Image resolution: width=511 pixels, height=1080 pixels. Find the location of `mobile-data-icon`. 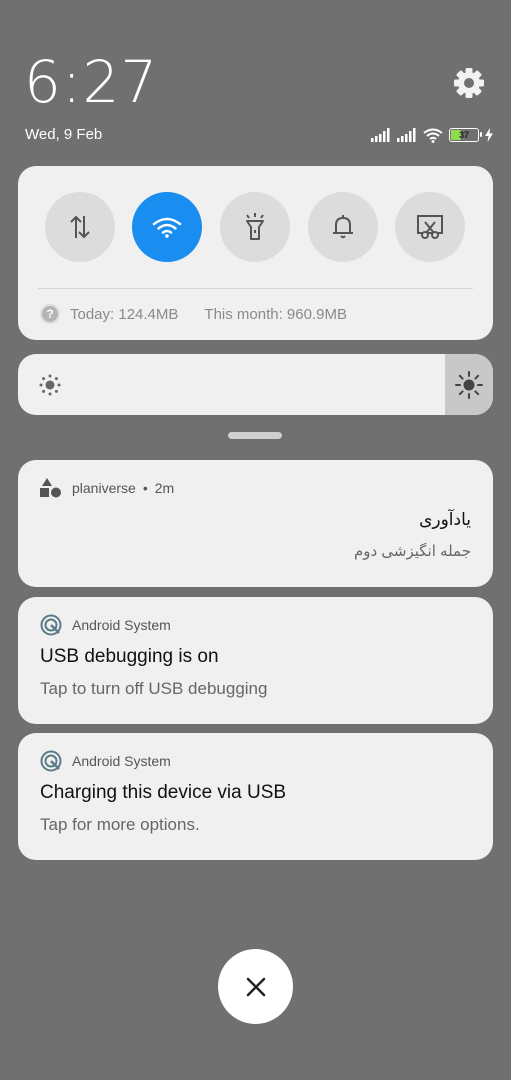

mobile-data-icon is located at coordinates (80, 227).